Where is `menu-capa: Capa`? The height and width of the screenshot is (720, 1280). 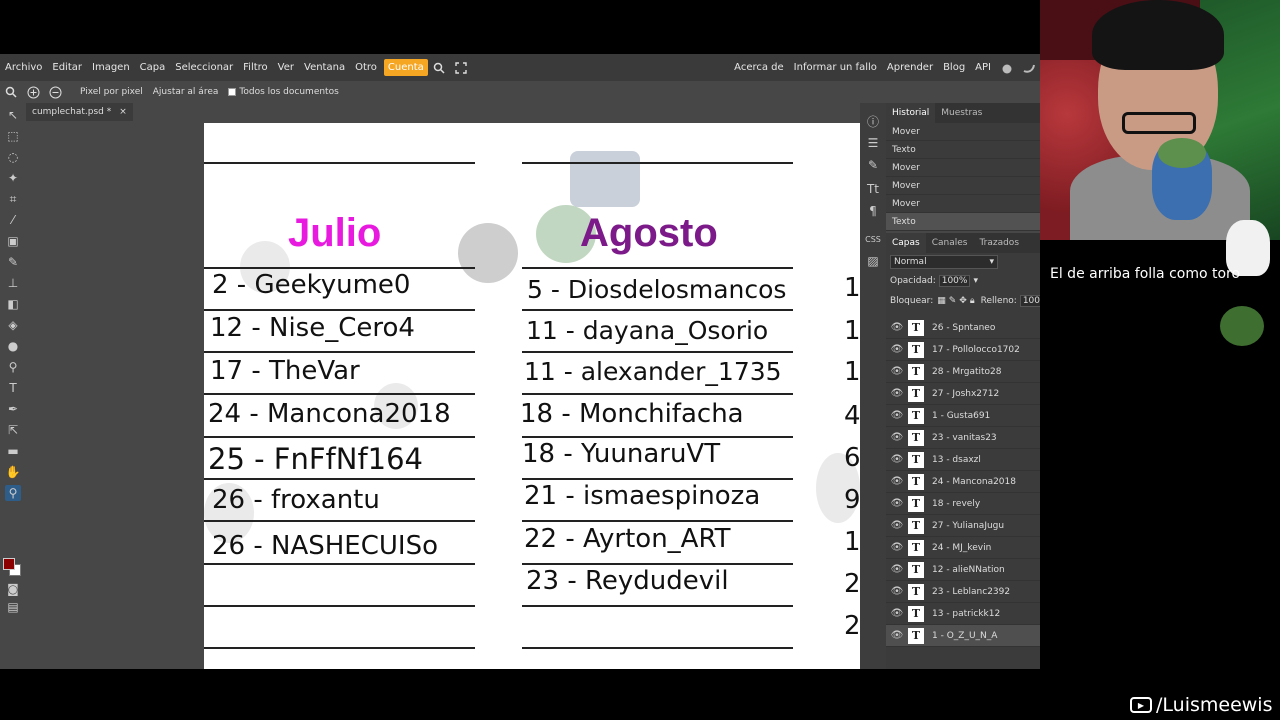
menu-capa: Capa is located at coordinates (153, 67).